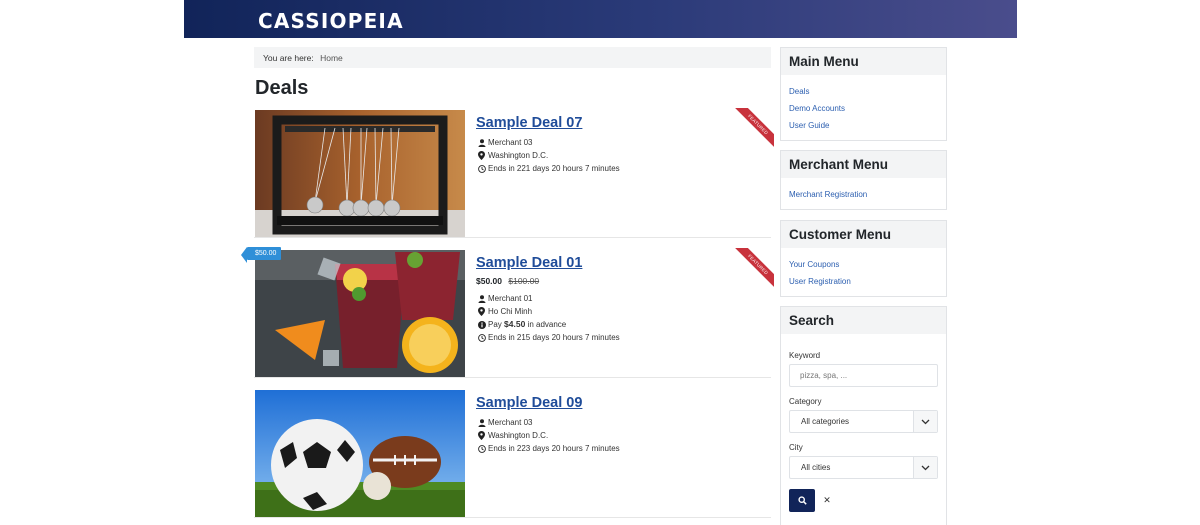 The width and height of the screenshot is (1200, 525). I want to click on merchant-name: Merchant 01, so click(510, 298).